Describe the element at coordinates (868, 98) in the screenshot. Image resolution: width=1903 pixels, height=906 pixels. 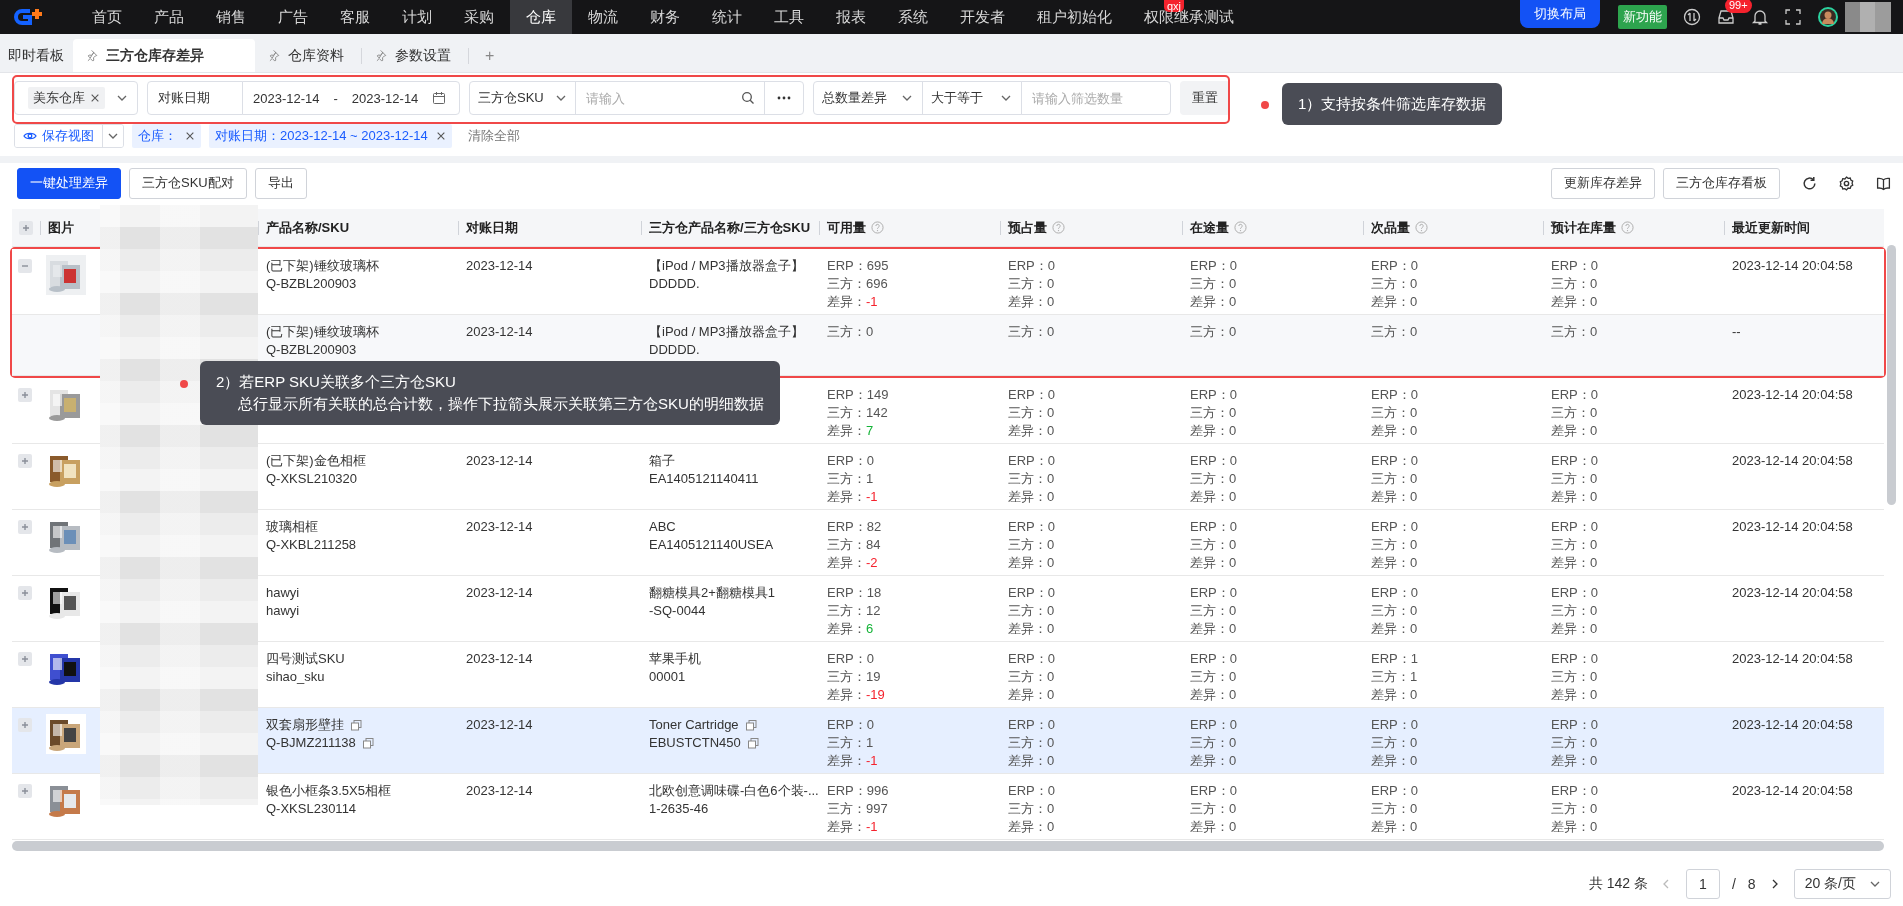
I see `diff-type-select: 总数量差异` at that location.